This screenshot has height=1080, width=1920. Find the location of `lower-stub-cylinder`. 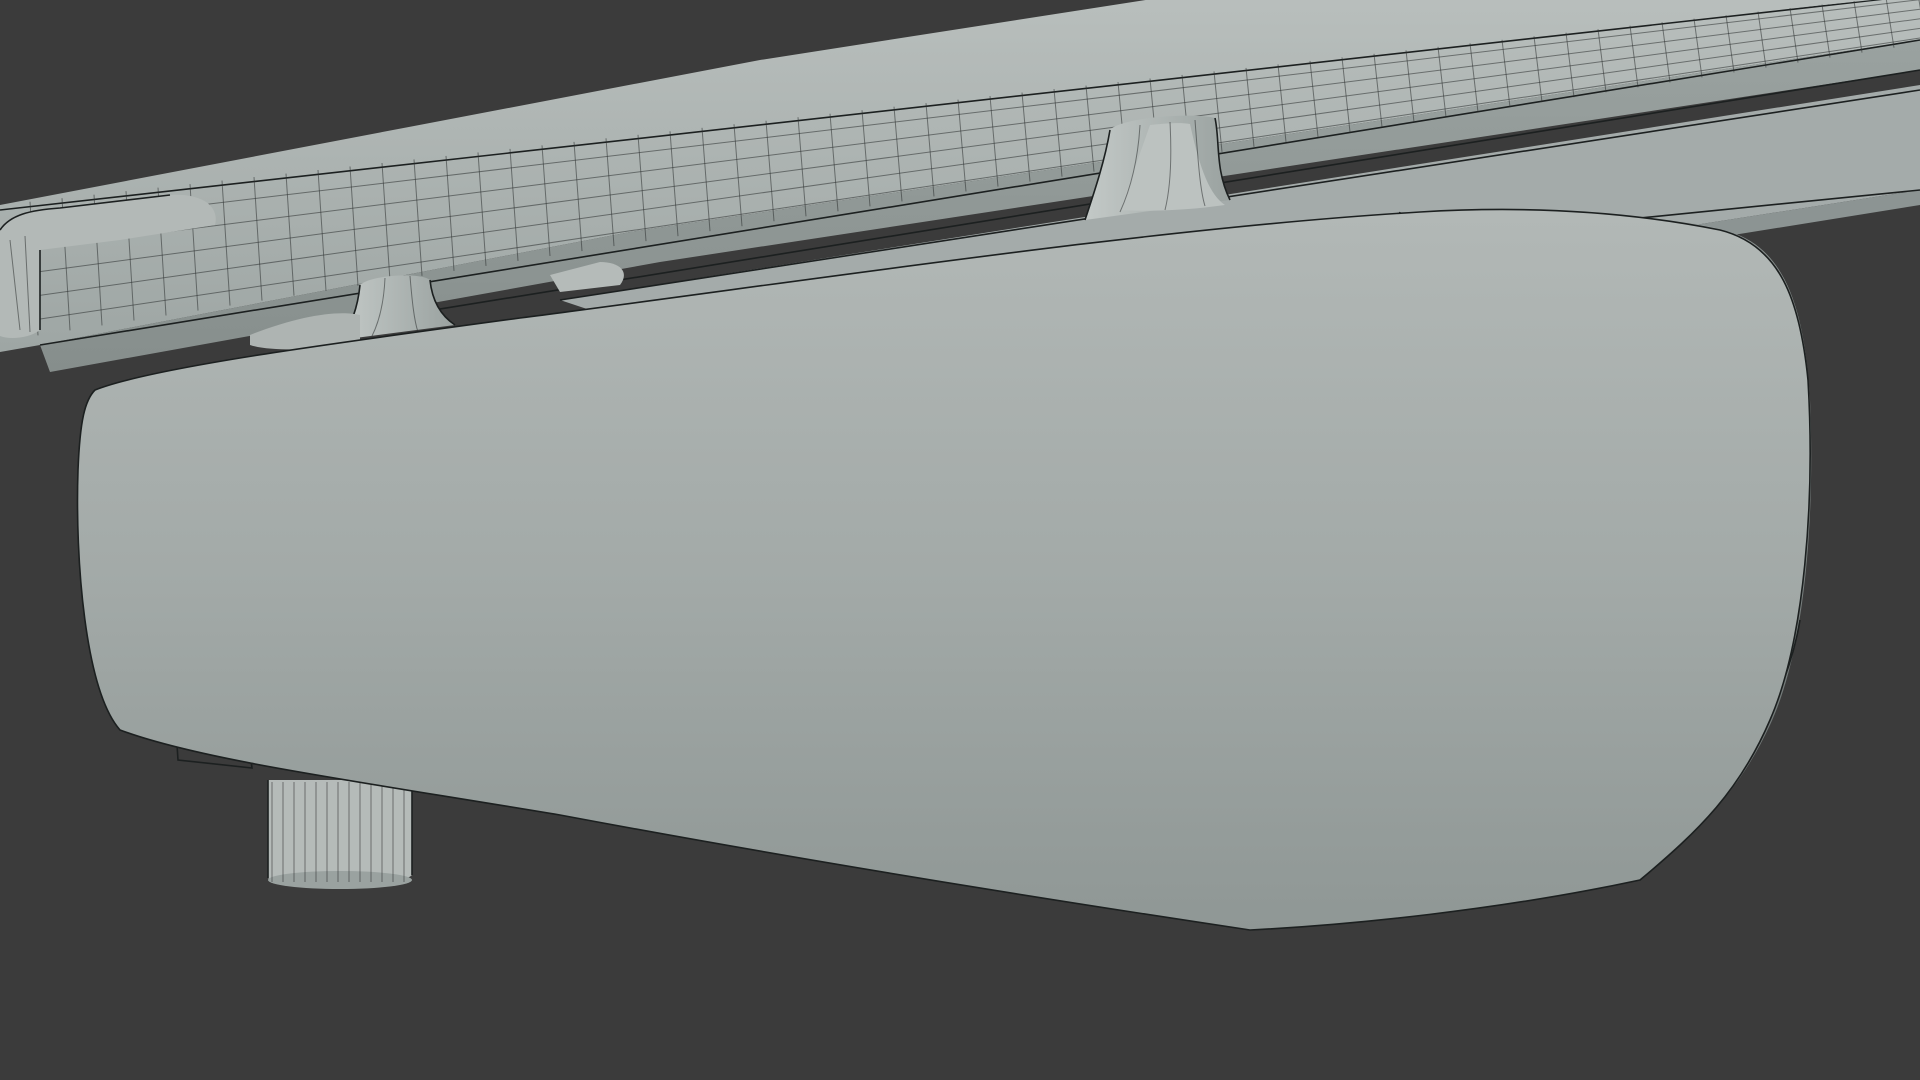

lower-stub-cylinder is located at coordinates (340, 834).